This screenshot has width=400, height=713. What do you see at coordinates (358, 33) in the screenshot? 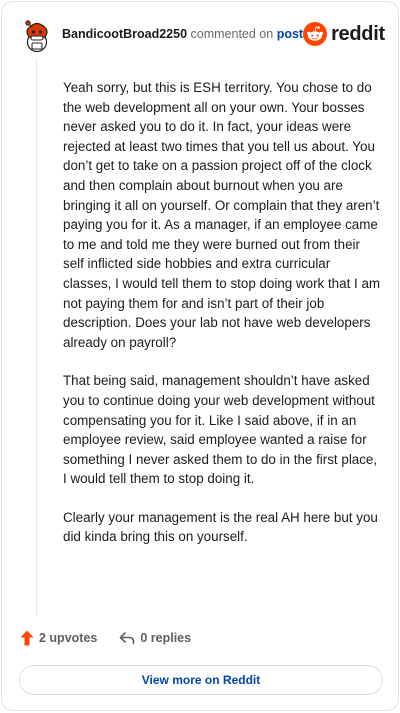
I see `reddit-wordmark: reddit` at bounding box center [358, 33].